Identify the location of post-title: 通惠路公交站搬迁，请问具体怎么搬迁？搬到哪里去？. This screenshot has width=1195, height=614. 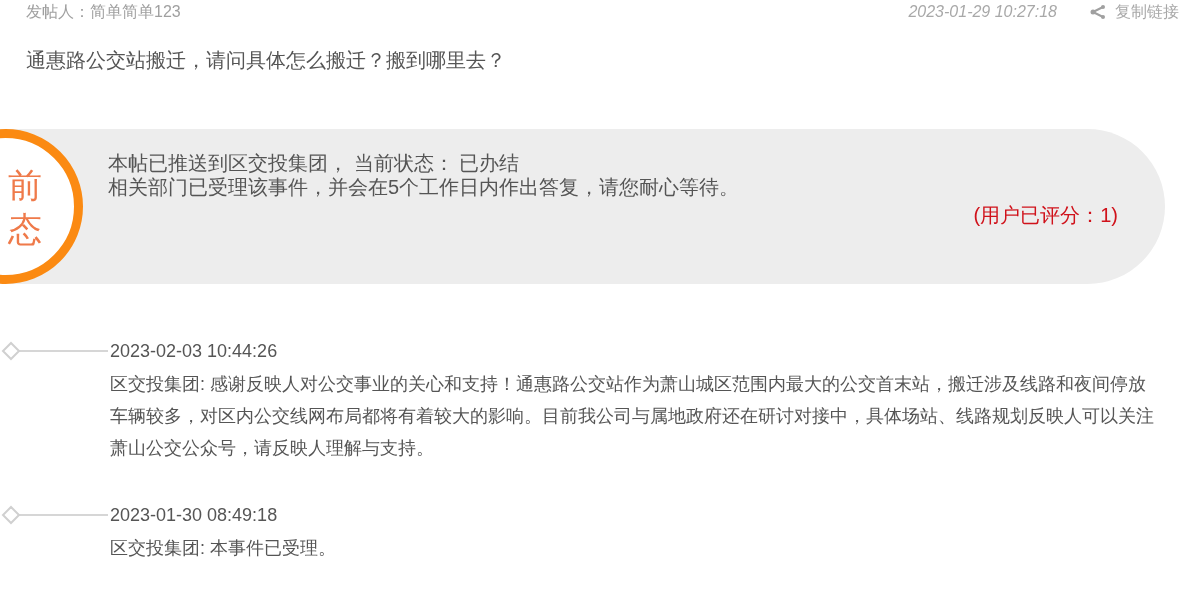
(266, 60).